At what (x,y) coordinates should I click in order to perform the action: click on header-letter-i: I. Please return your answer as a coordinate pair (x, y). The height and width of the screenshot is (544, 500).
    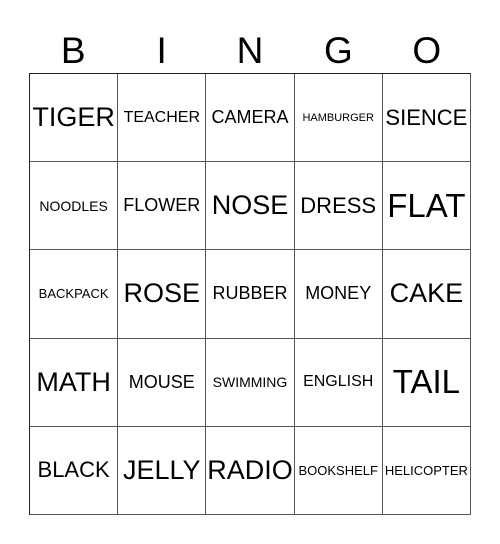
    Looking at the image, I should click on (161, 50).